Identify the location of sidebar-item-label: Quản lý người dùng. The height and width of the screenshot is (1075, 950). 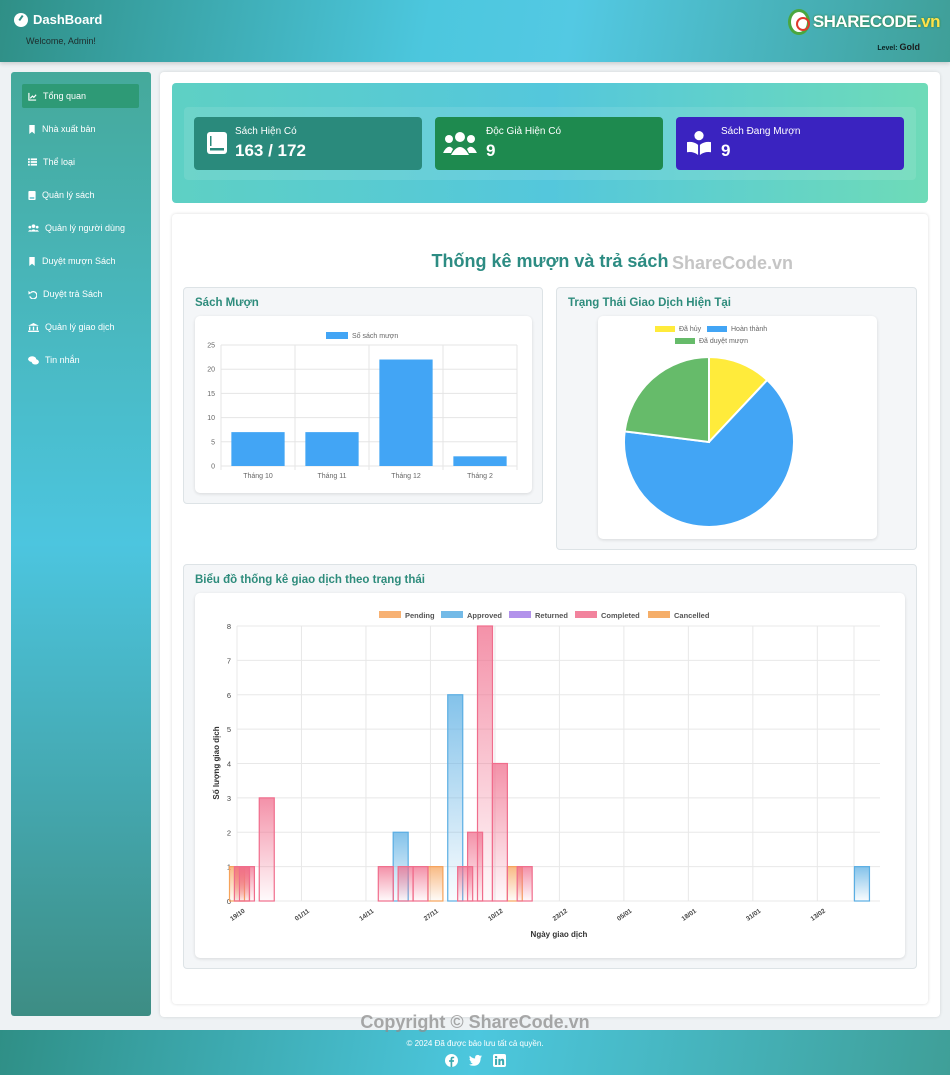
(85, 228).